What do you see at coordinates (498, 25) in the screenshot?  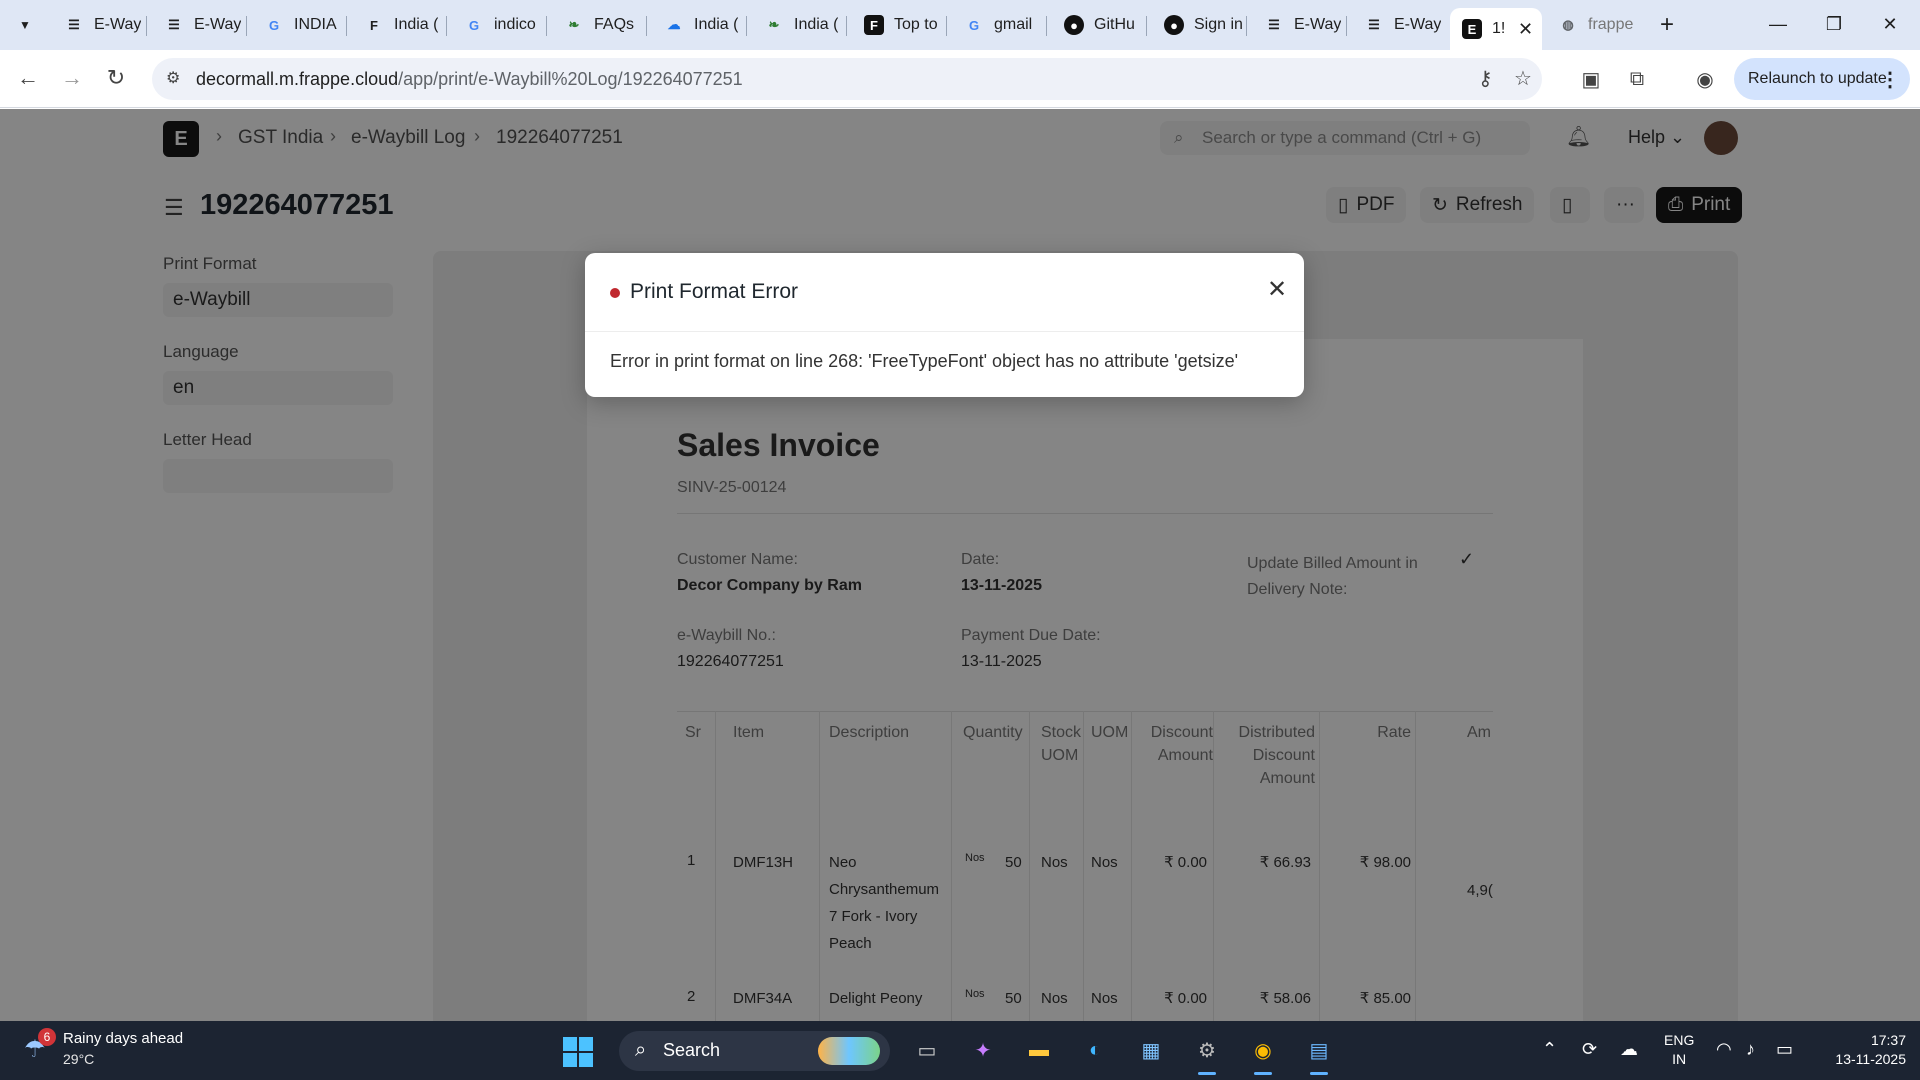 I see `browser-tab: Gindico` at bounding box center [498, 25].